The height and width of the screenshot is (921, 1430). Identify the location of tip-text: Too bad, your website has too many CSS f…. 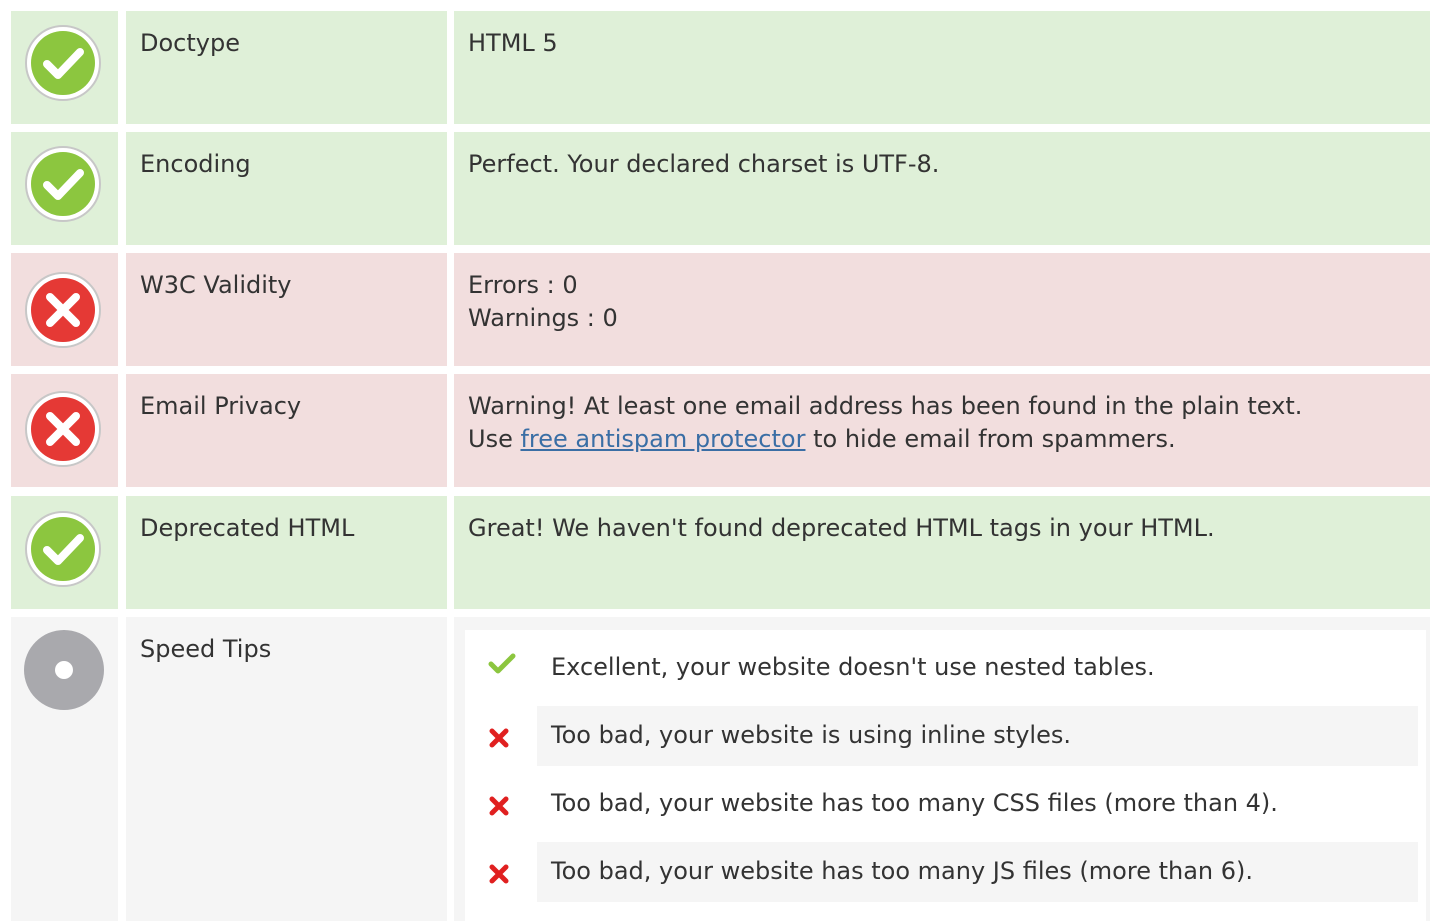
(914, 803).